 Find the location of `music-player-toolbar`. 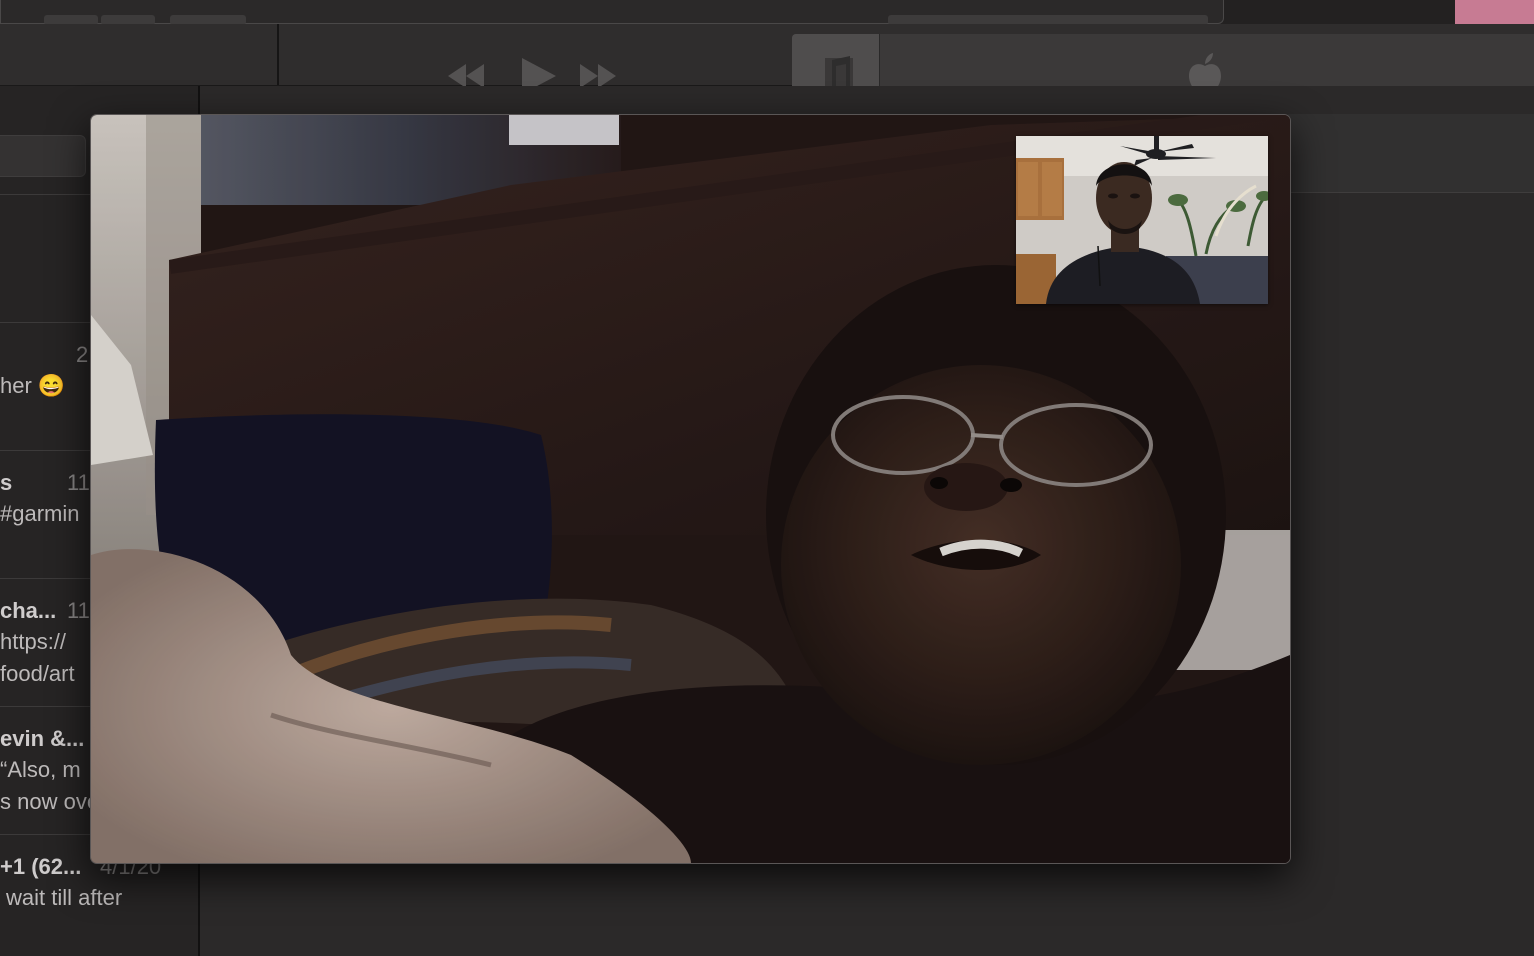

music-player-toolbar is located at coordinates (767, 55).